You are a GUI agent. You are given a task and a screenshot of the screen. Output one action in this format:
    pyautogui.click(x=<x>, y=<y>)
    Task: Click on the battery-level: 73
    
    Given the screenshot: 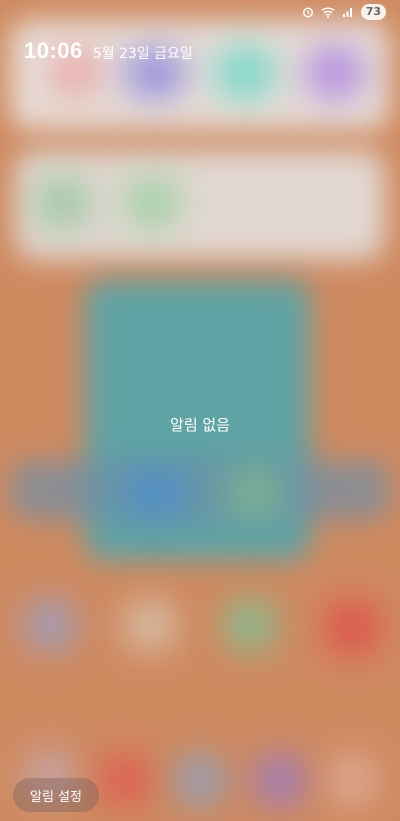 What is the action you would take?
    pyautogui.click(x=373, y=12)
    